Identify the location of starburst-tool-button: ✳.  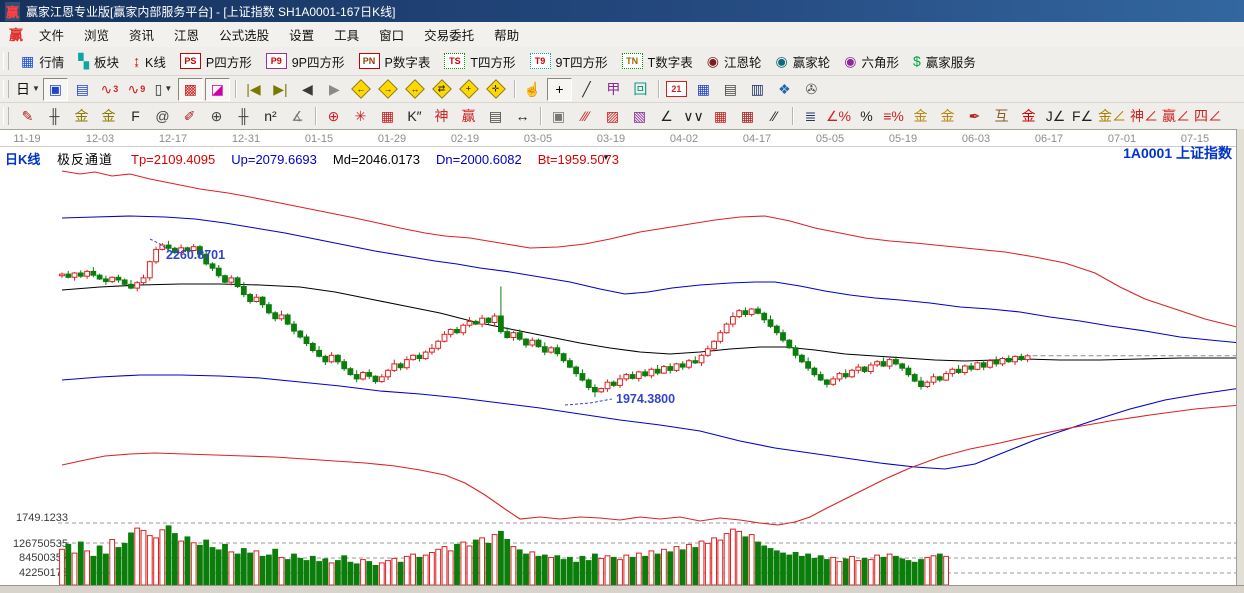
(360, 116).